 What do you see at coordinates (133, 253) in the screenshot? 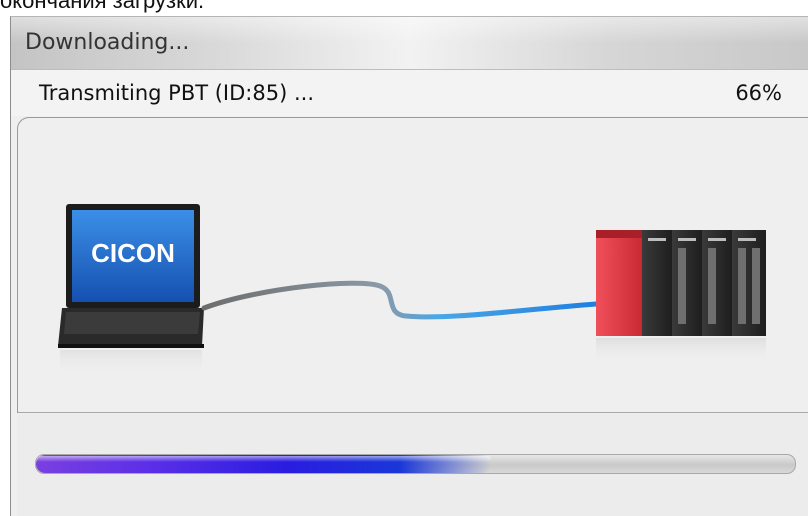
I see `laptop-logo-text: CICON` at bounding box center [133, 253].